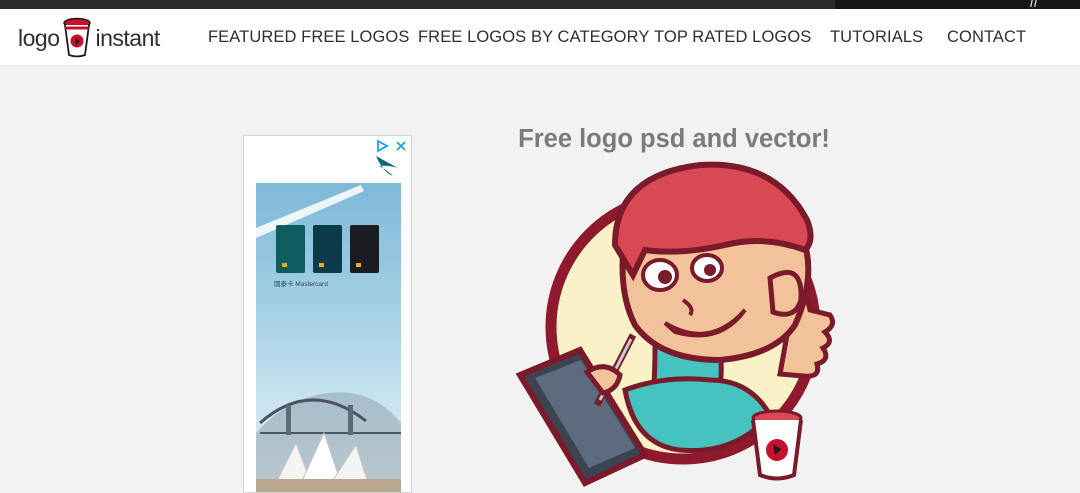 The width and height of the screenshot is (1080, 493). What do you see at coordinates (1034, 5) in the screenshot?
I see `top-strip-glyph: //` at bounding box center [1034, 5].